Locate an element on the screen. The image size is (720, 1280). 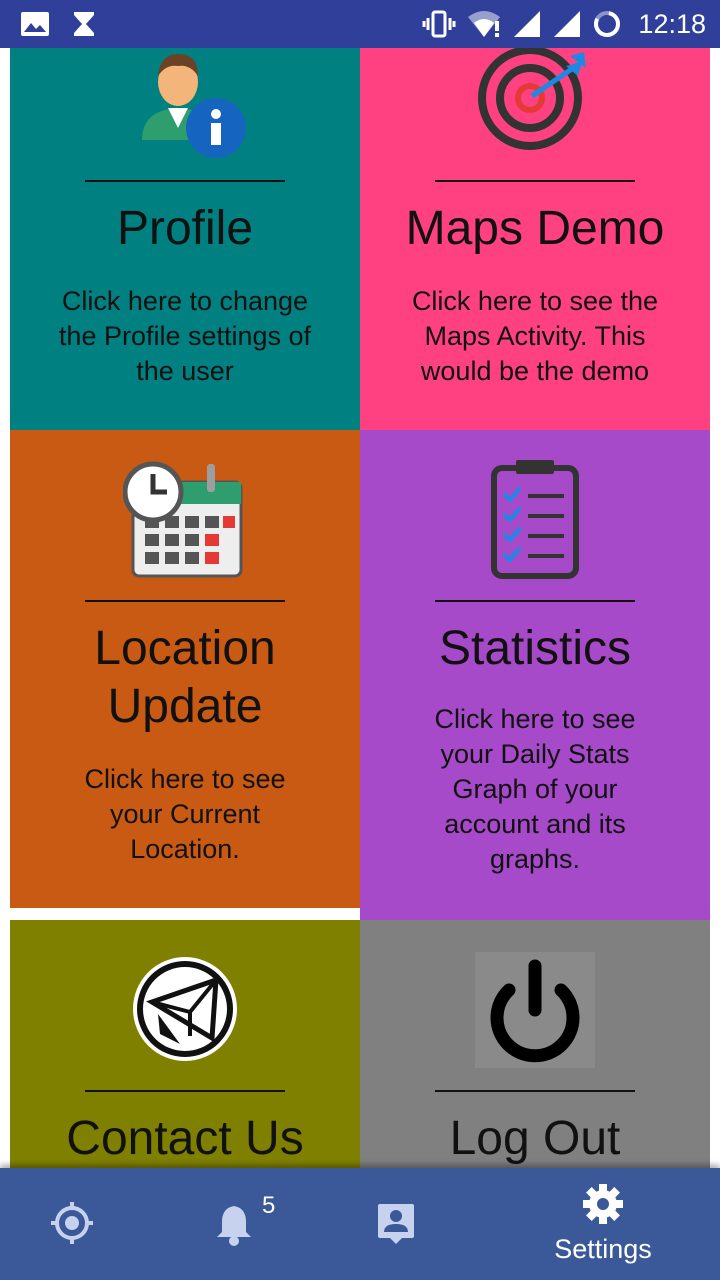
tile-title: Maps Demo is located at coordinates (535, 228).